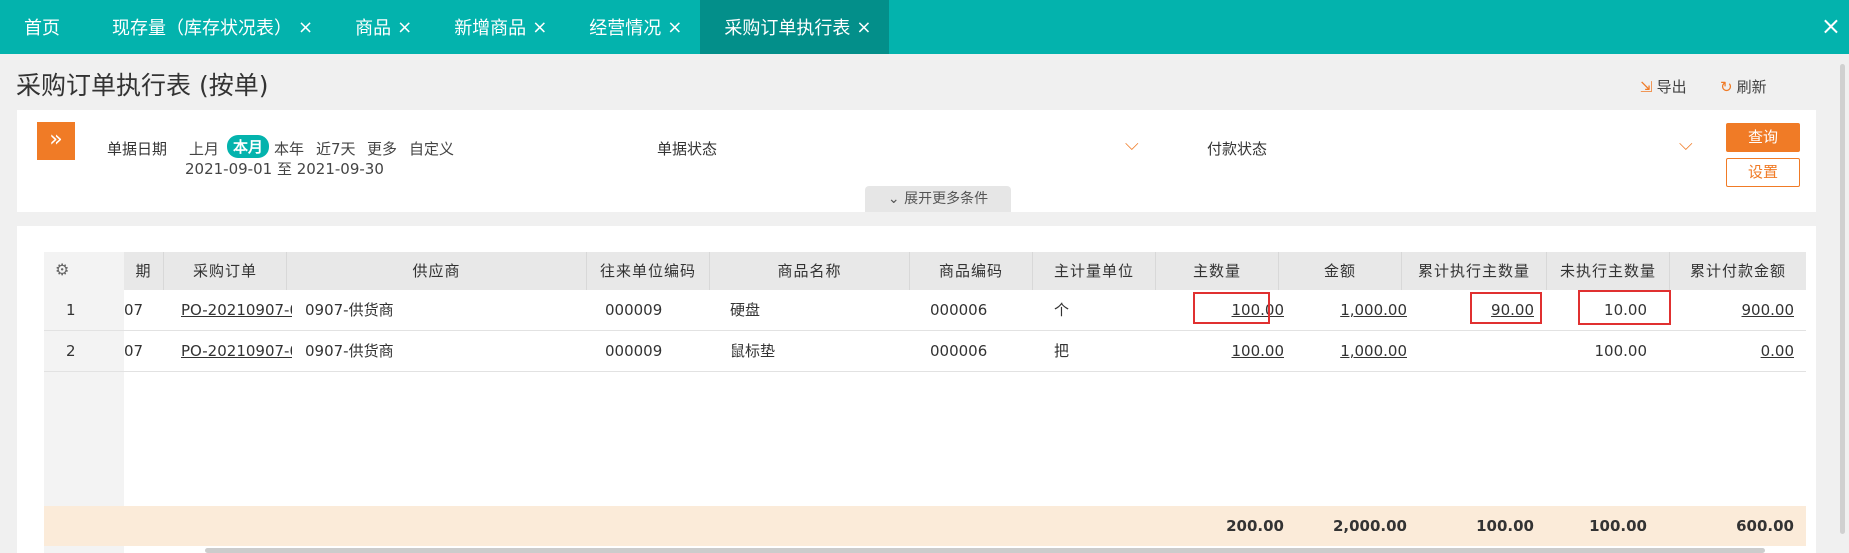 The width and height of the screenshot is (1849, 553). I want to click on refresh-icon: ↻, so click(1726, 86).